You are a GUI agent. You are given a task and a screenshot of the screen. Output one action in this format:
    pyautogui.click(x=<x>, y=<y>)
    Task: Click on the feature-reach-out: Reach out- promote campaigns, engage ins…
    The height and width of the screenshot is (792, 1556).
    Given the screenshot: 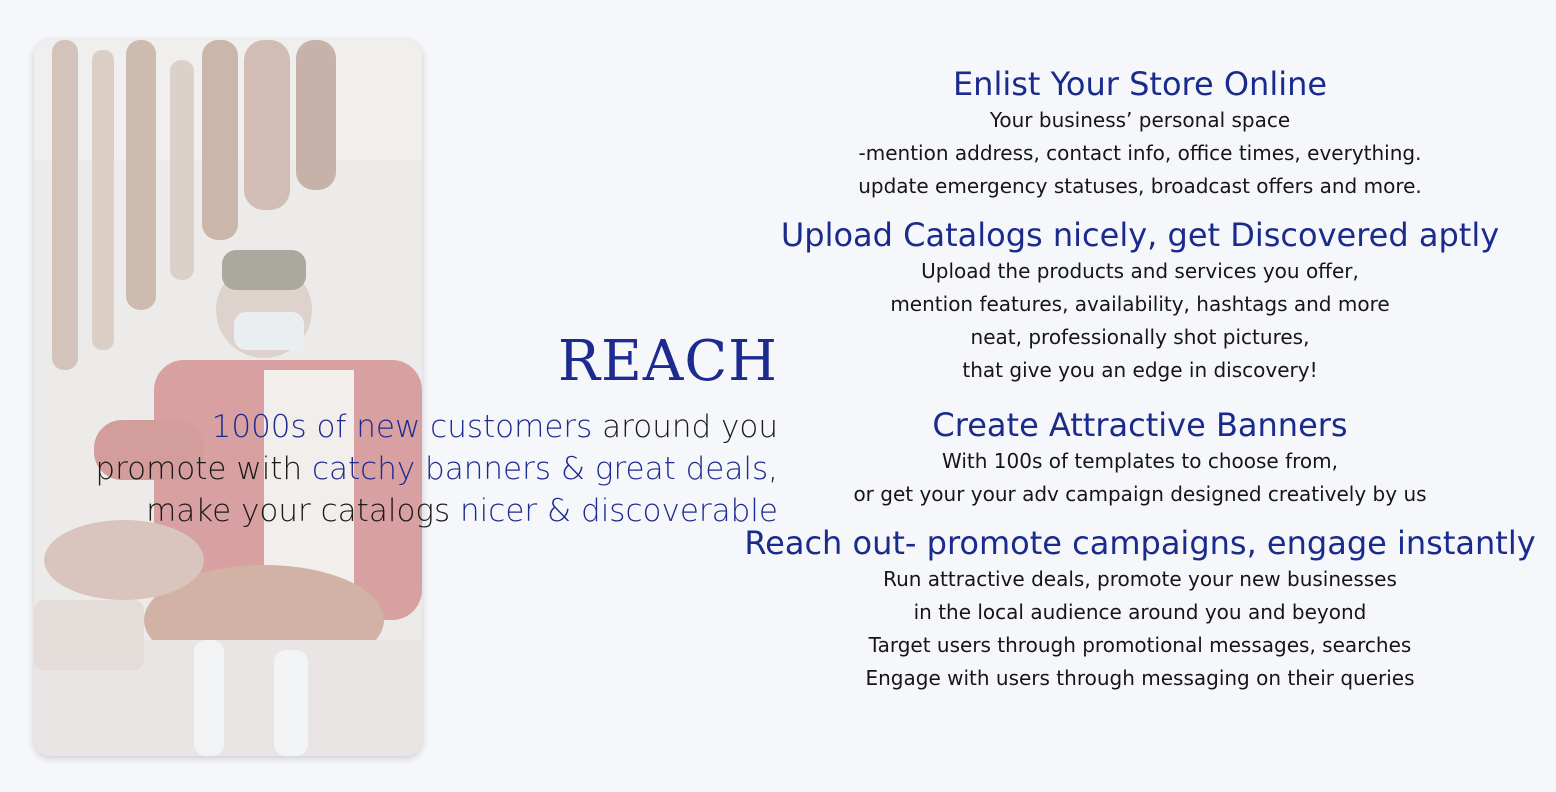 What is the action you would take?
    pyautogui.click(x=1140, y=609)
    